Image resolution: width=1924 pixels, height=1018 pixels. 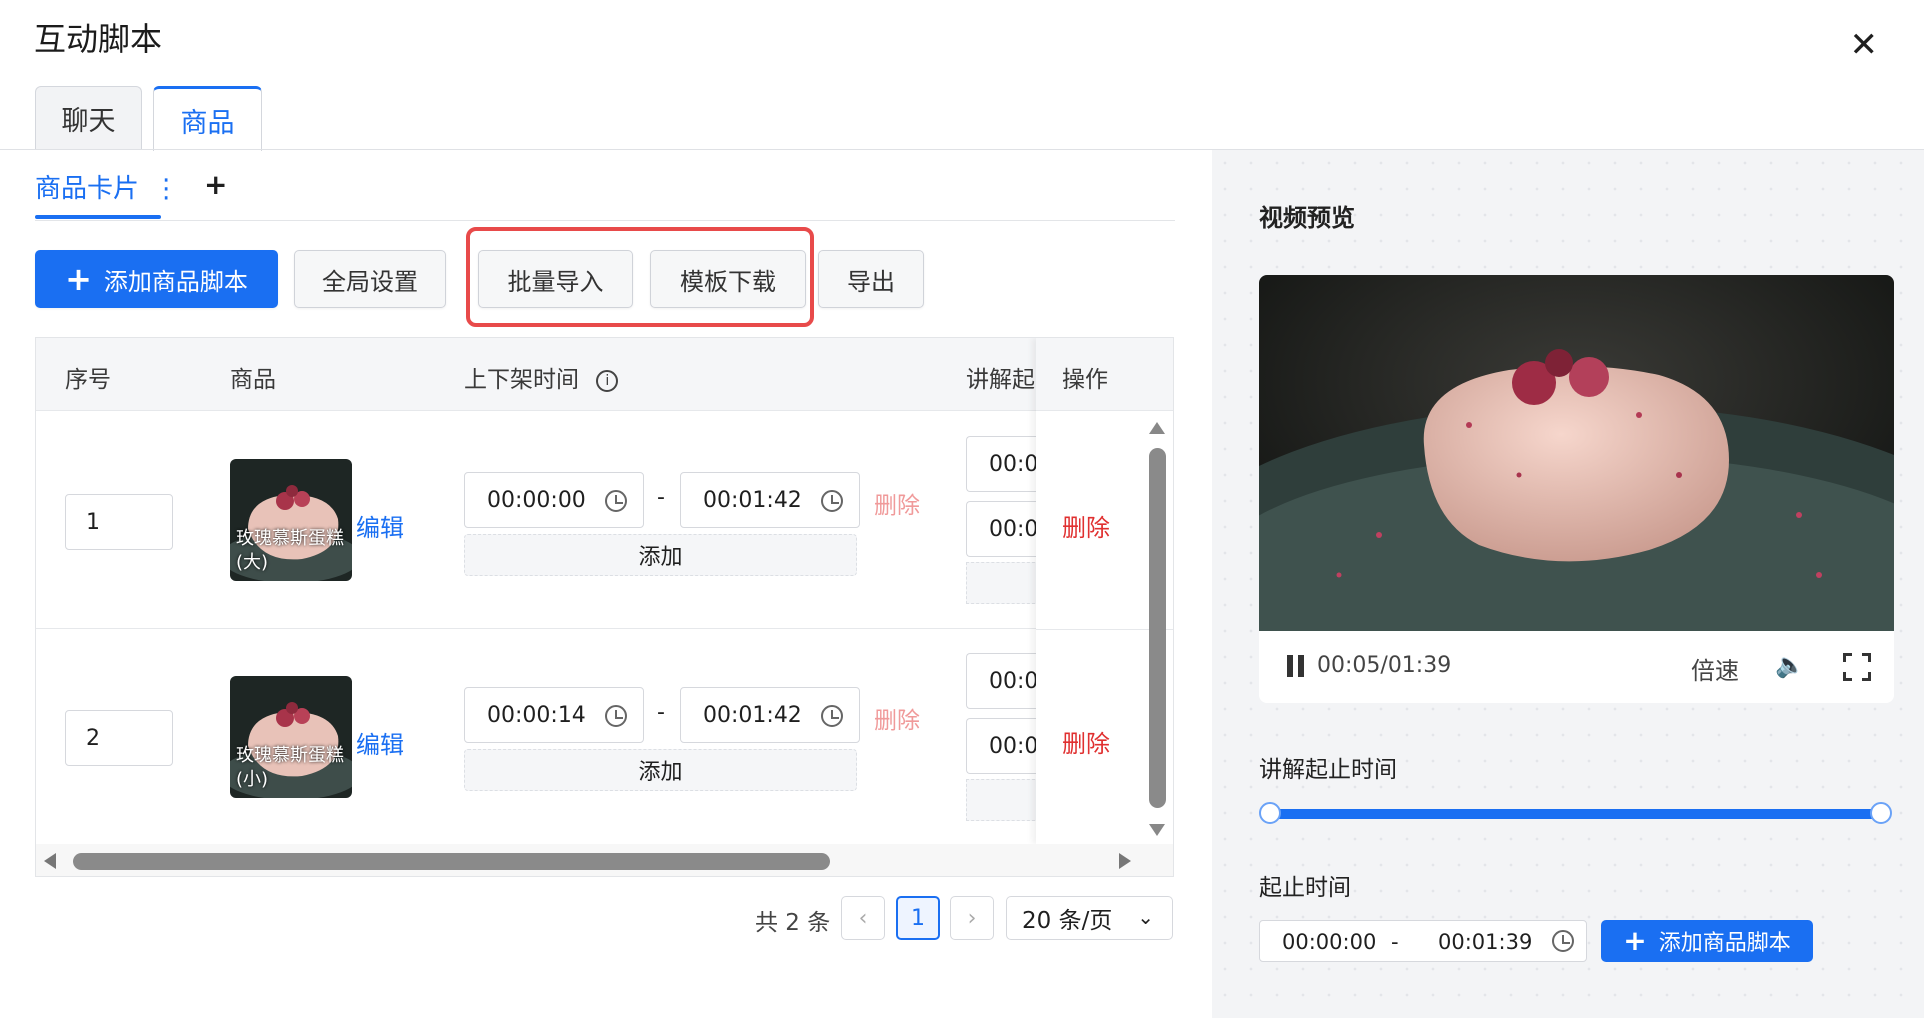 What do you see at coordinates (1000, 380) in the screenshot?
I see `column-explain-time: 讲解起` at bounding box center [1000, 380].